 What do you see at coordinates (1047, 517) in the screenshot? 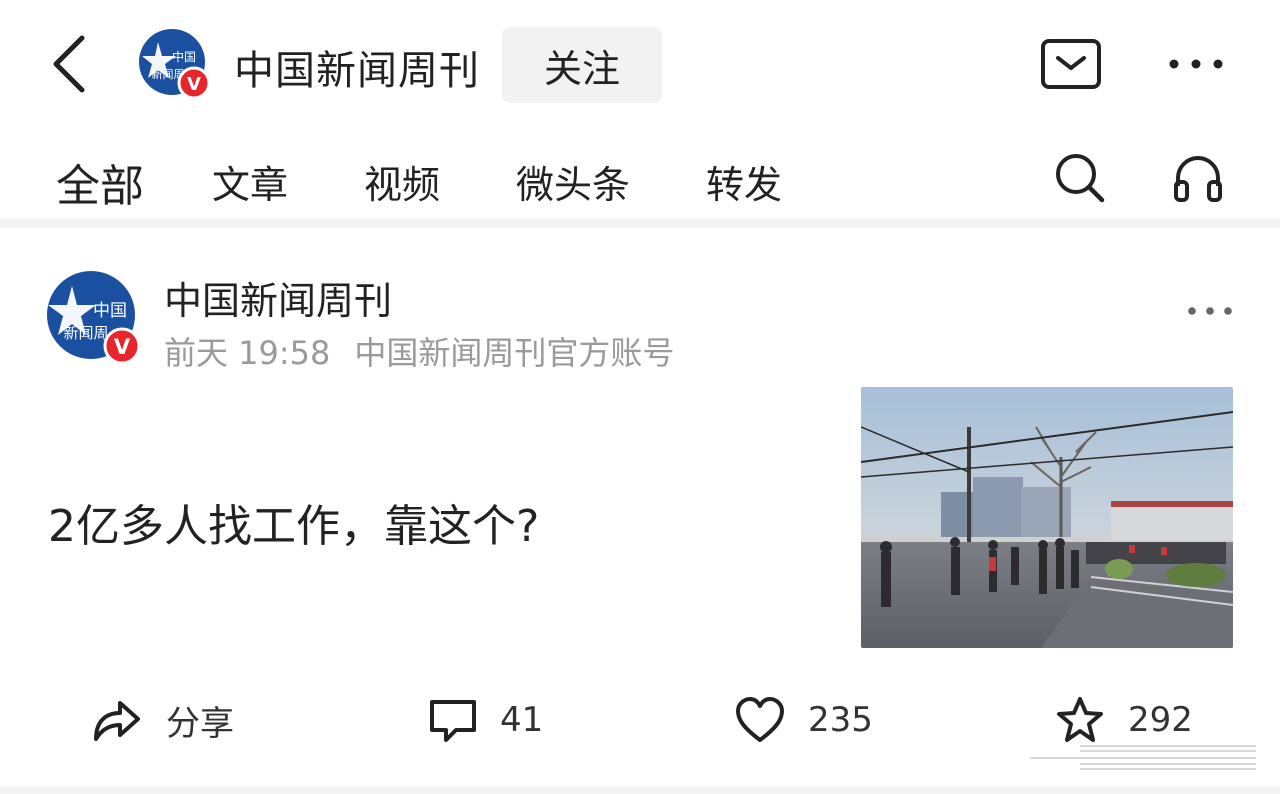
I see `post-thumbnail` at bounding box center [1047, 517].